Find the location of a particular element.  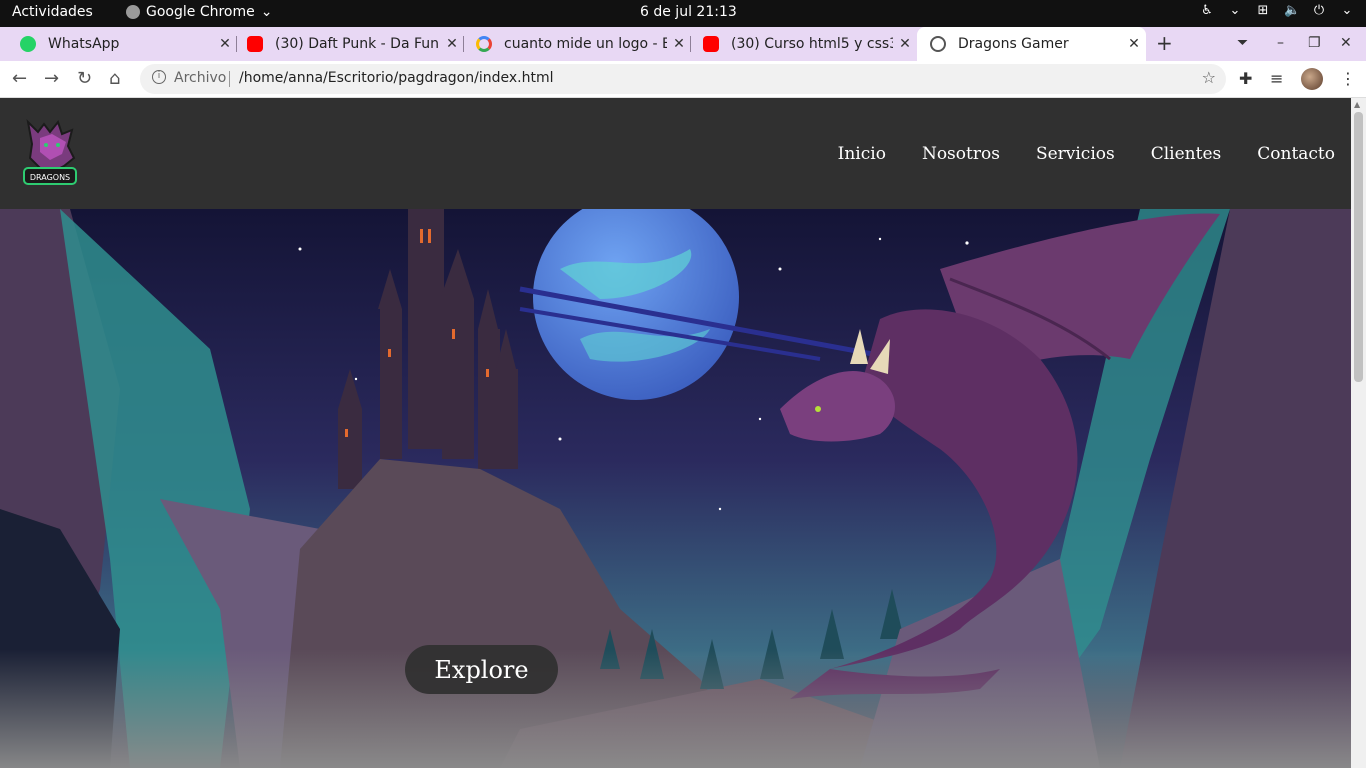

app-menu-label: Google Chrome is located at coordinates (200, 12).